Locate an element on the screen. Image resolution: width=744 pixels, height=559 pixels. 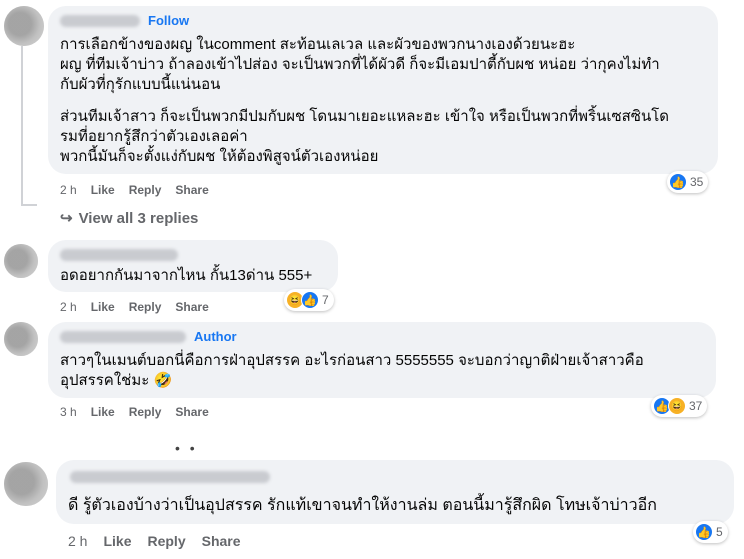
comment-actions: 3 h Like Reply Share is located at coordinates (134, 412).